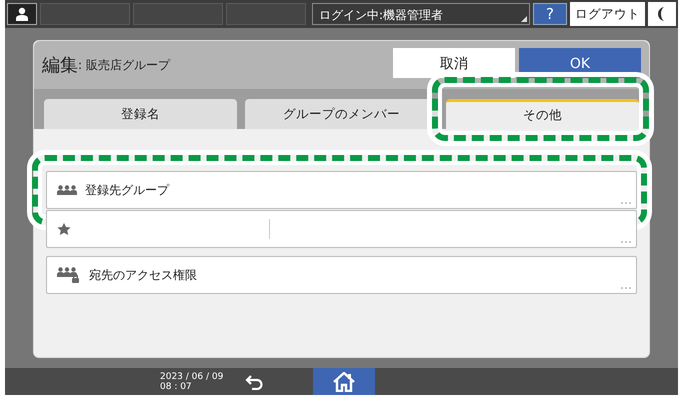 The image size is (683, 400). Describe the element at coordinates (341, 190) in the screenshot. I see `setting-item: 登録先グループ` at that location.